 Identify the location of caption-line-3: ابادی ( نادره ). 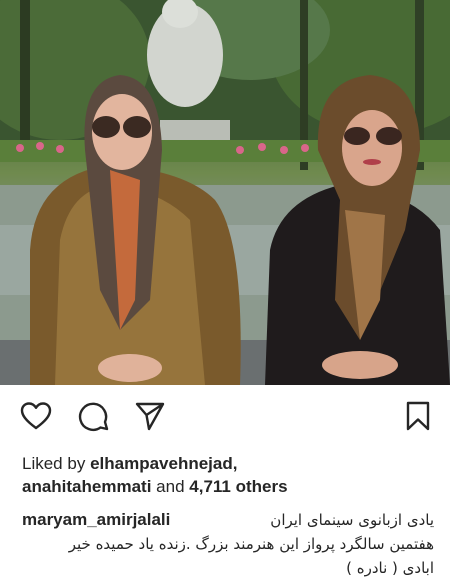
(390, 568).